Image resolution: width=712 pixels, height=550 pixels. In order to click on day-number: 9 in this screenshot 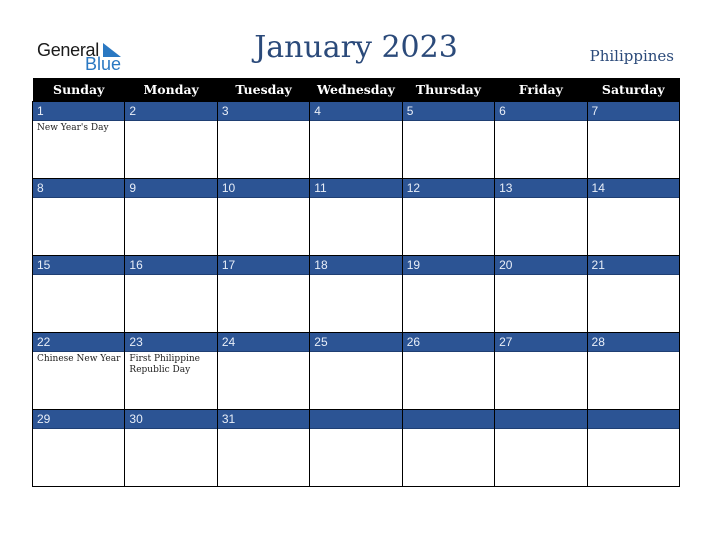, I will do `click(171, 188)`.